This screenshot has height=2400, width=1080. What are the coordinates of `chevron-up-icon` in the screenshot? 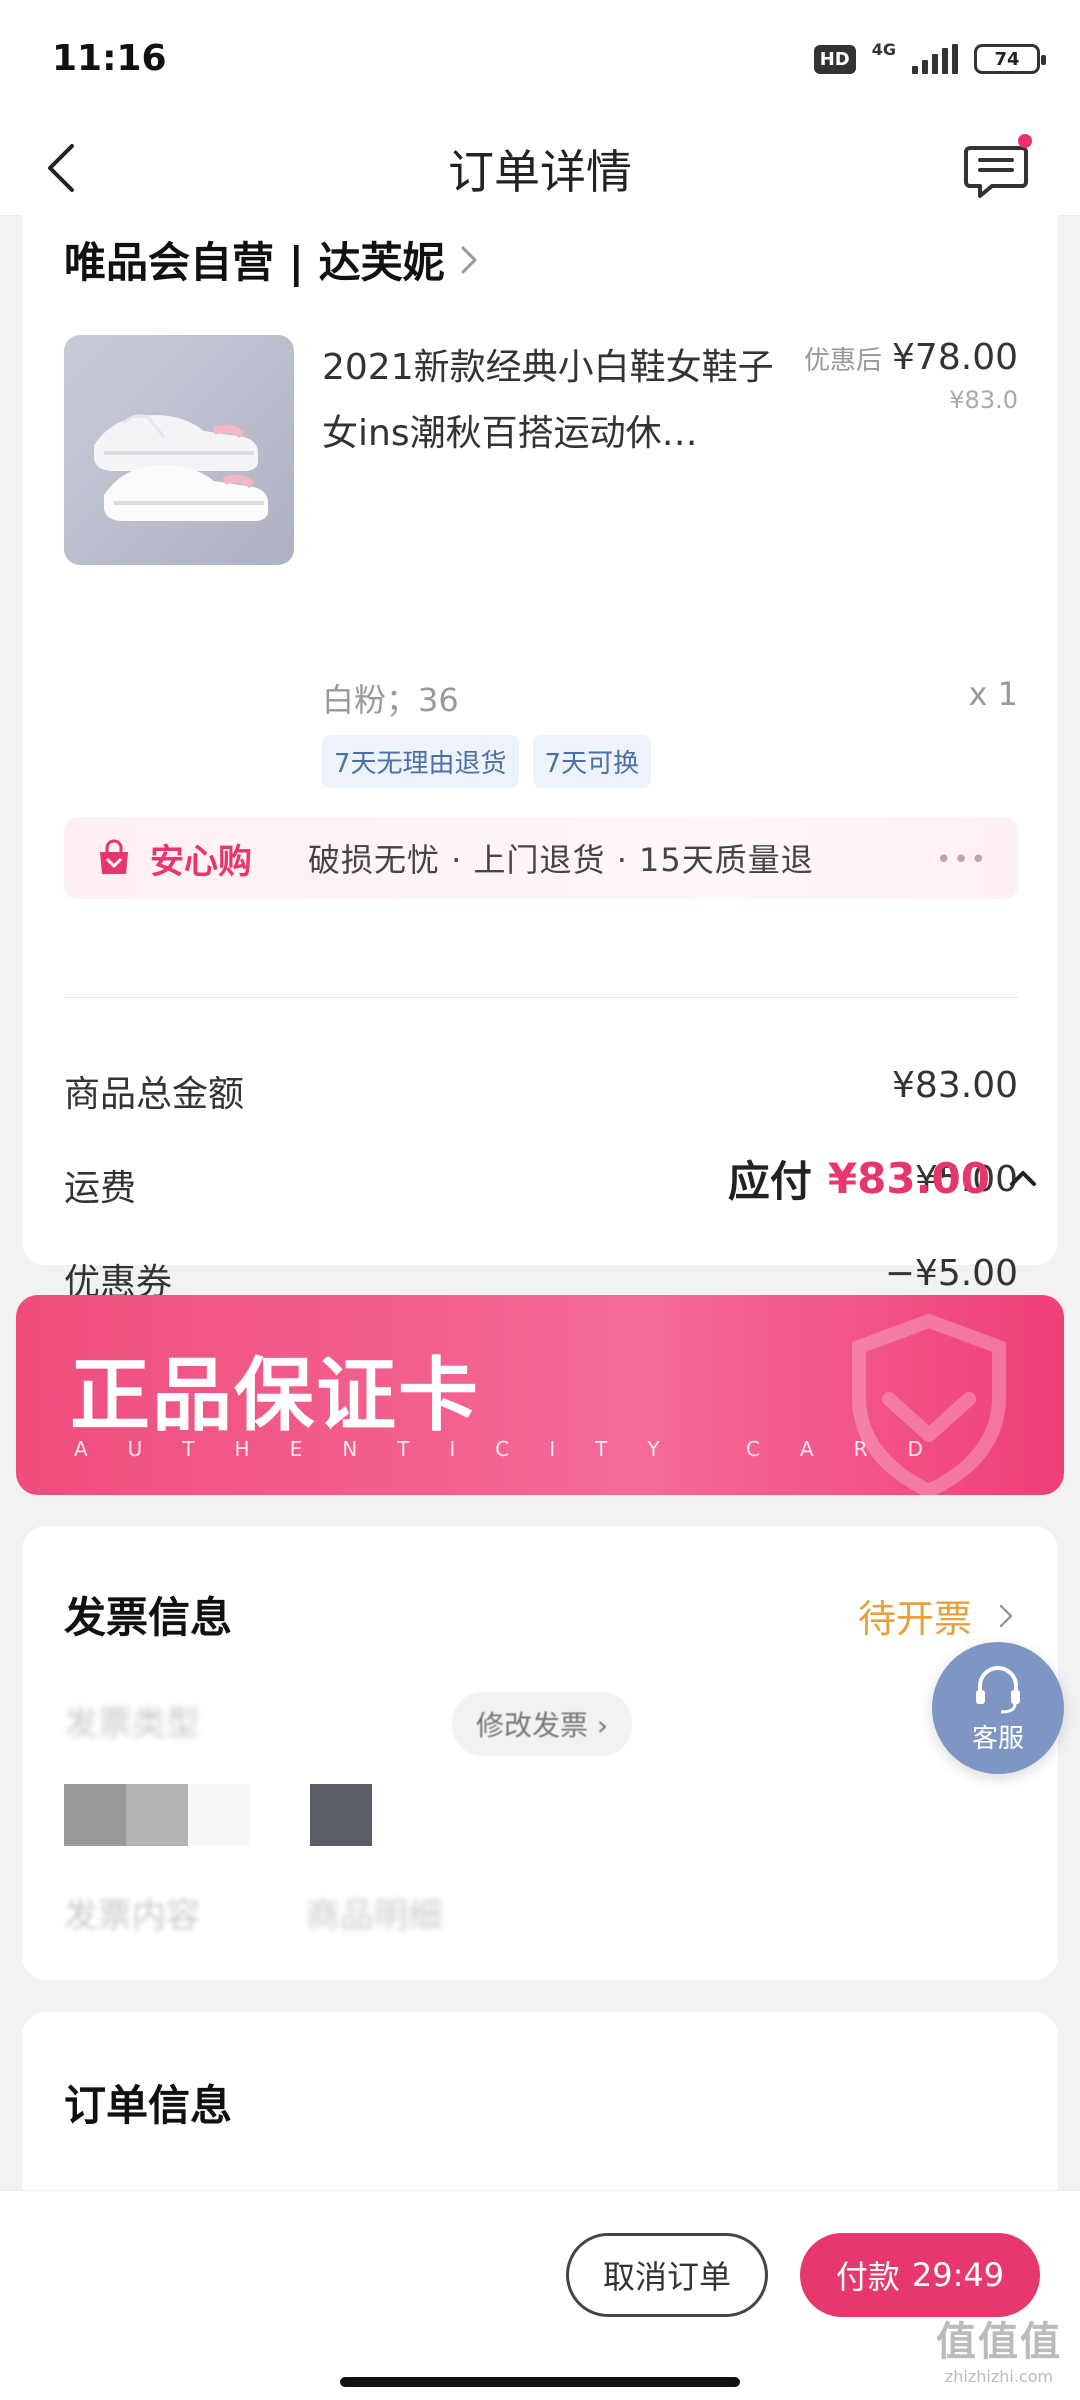 It's located at (1023, 1178).